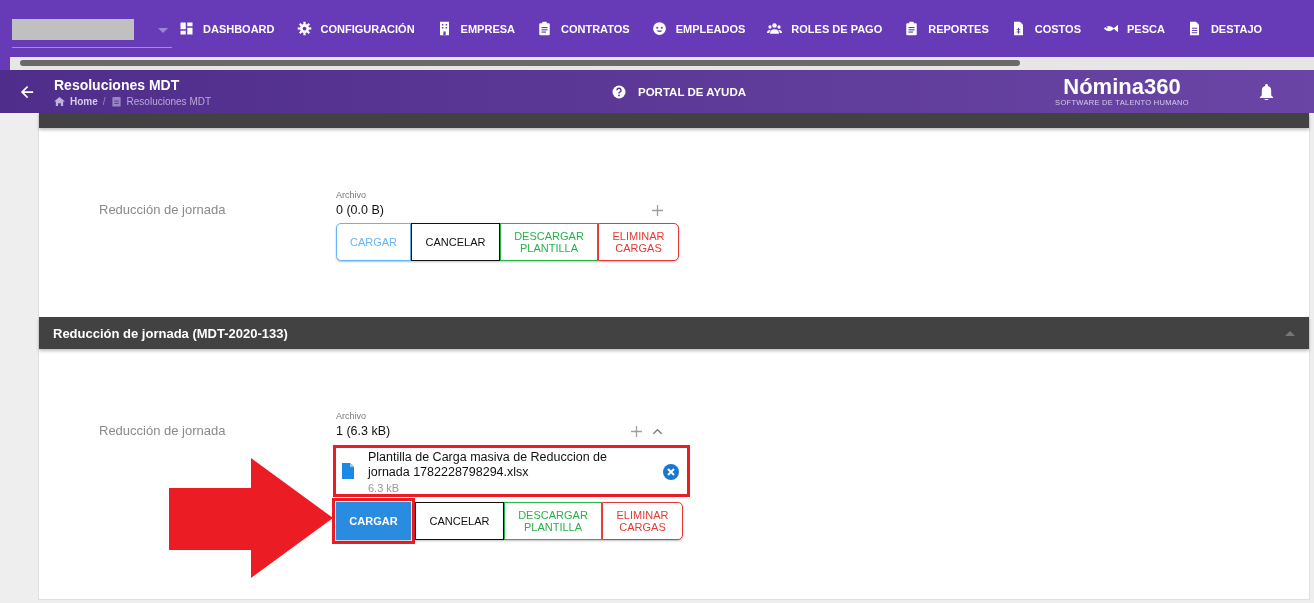 This screenshot has width=1314, height=603. I want to click on people-icon, so click(775, 28).